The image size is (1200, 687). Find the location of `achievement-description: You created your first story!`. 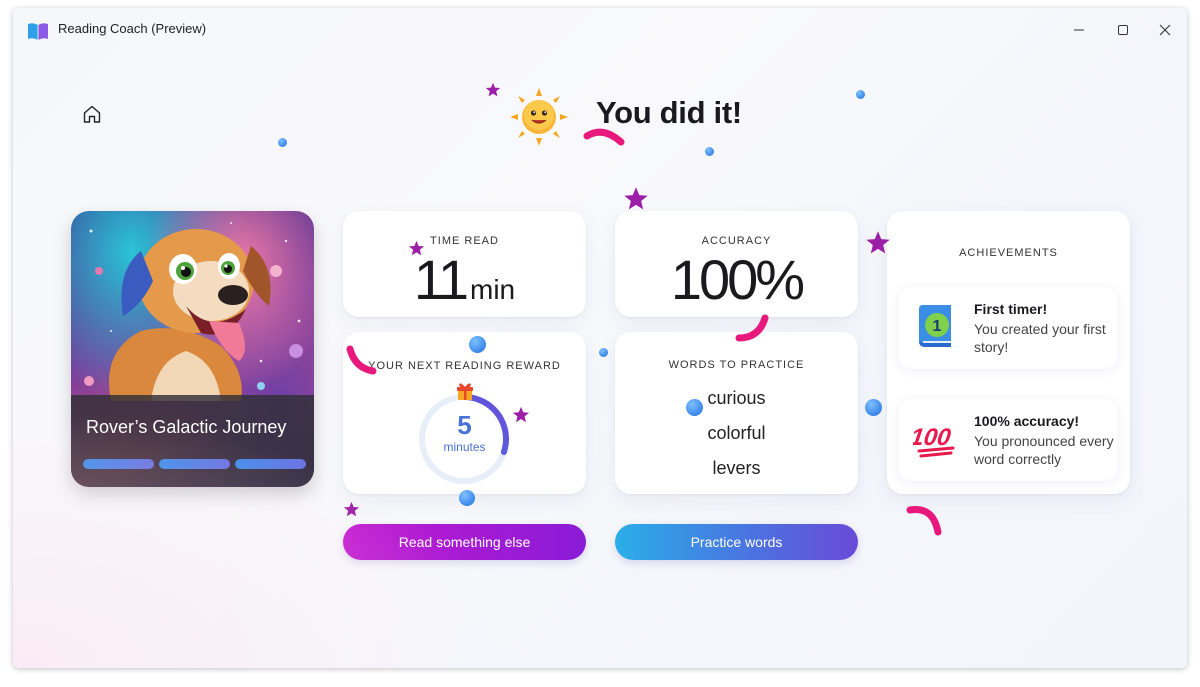

achievement-description: You created your first story! is located at coordinates (1040, 338).